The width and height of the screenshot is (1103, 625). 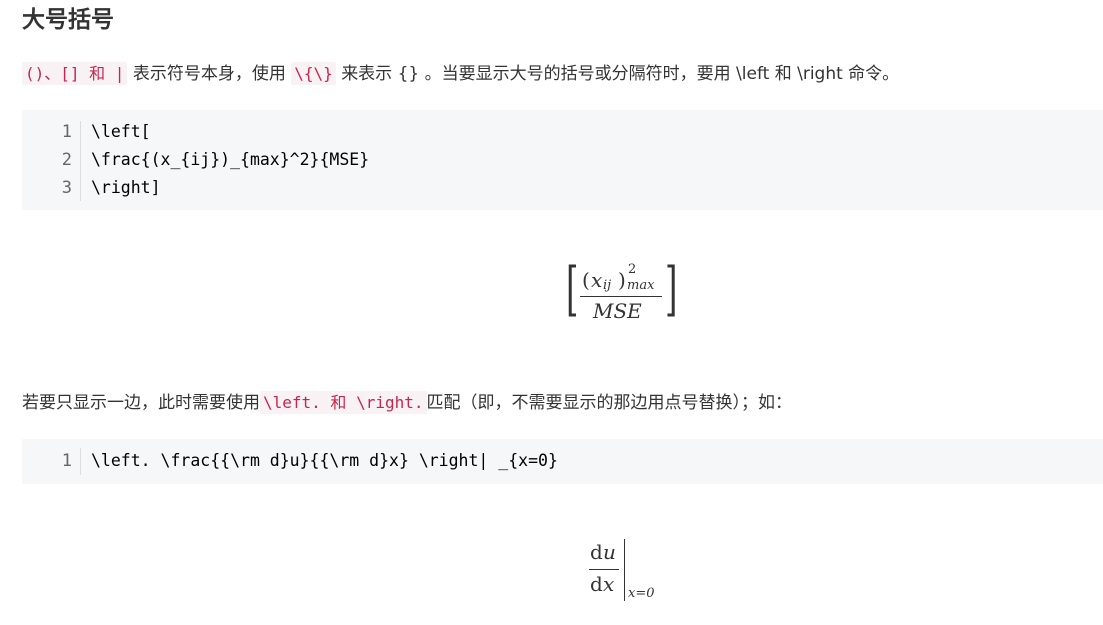 I want to click on inline-code-parens: ()、[] 和 |, so click(x=75, y=73).